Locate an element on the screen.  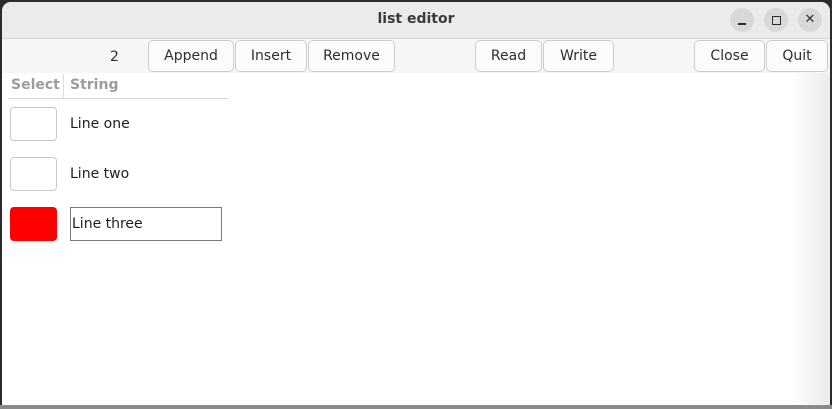
row-string-label: Line one is located at coordinates (100, 124).